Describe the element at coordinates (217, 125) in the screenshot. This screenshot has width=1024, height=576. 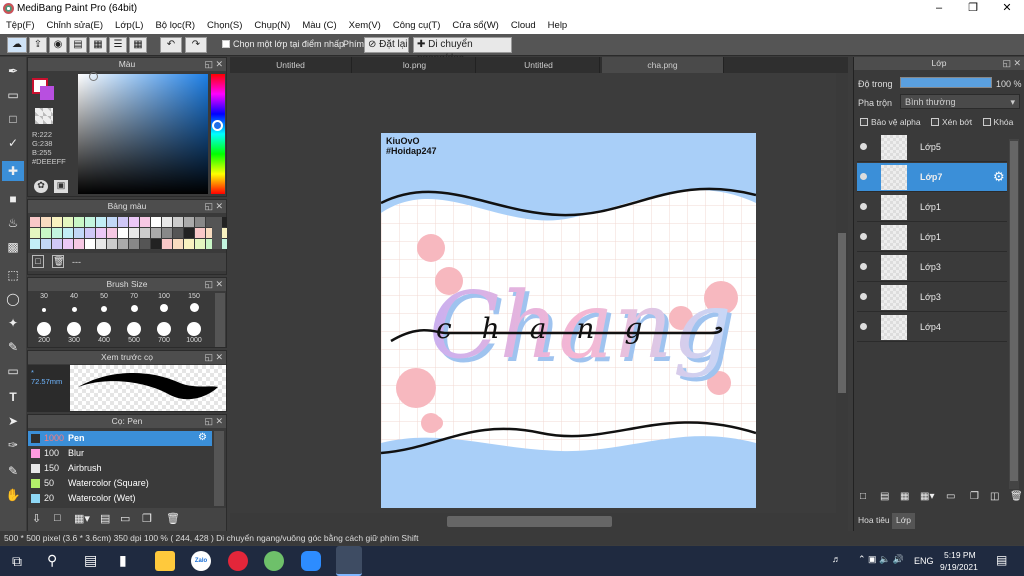
I see `hue-cursor` at that location.